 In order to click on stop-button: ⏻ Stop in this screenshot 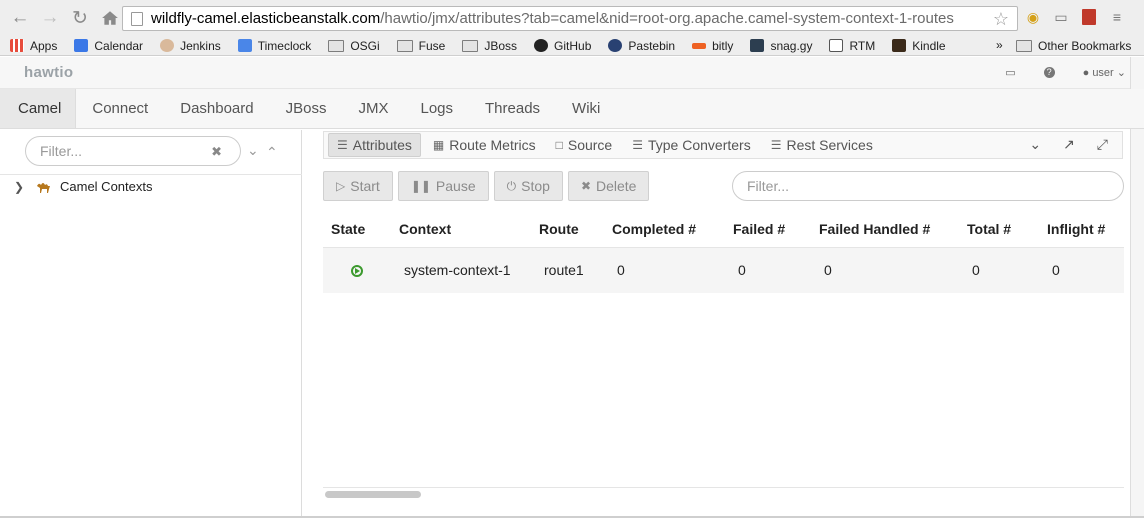, I will do `click(528, 186)`.